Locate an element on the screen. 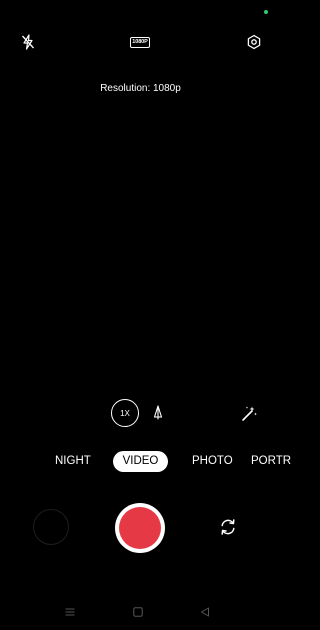  zoom-label: 1X is located at coordinates (125, 413).